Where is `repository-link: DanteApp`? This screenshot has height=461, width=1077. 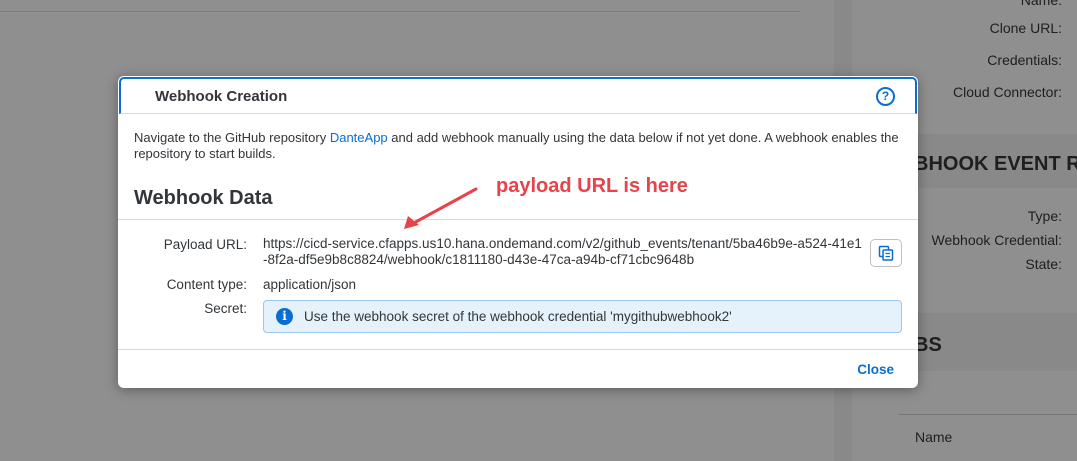 repository-link: DanteApp is located at coordinates (359, 137).